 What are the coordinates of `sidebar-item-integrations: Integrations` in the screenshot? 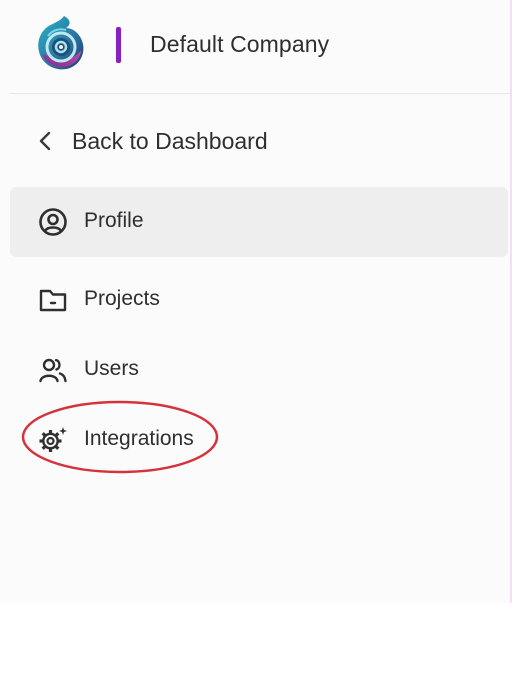 It's located at (259, 440).